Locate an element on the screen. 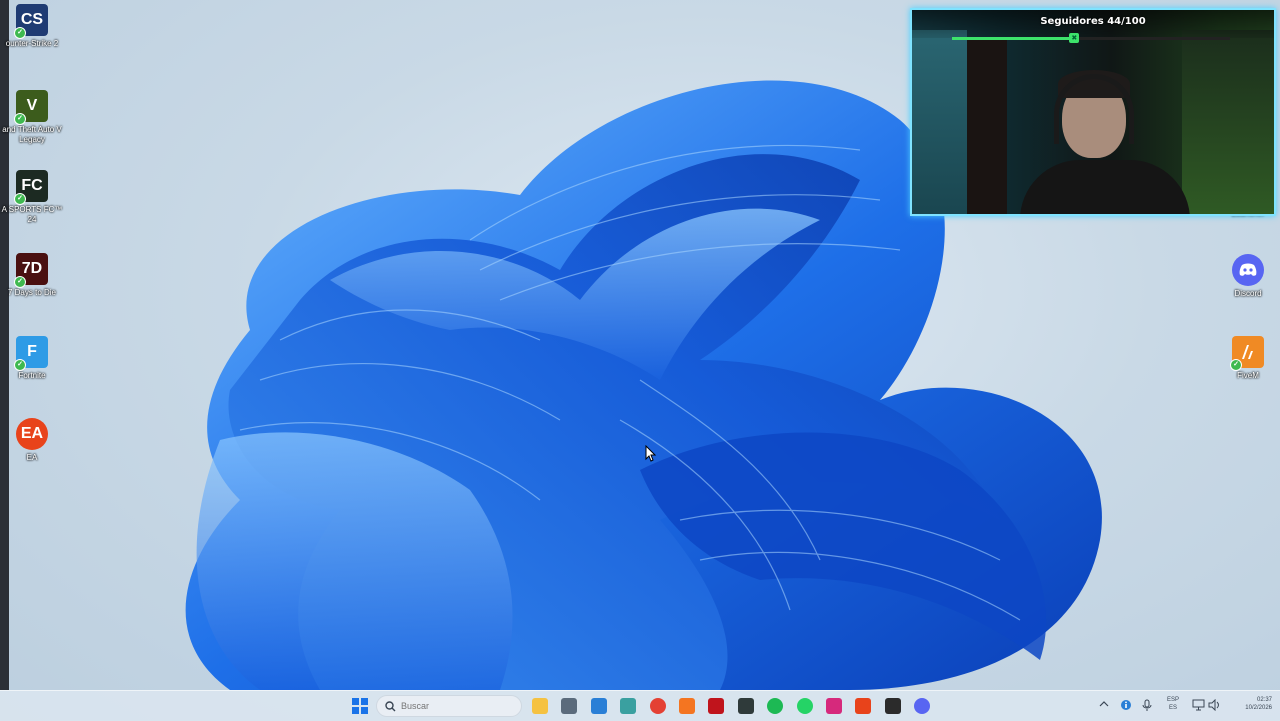 The height and width of the screenshot is (721, 1280). follower-progress-fill is located at coordinates (1013, 38).